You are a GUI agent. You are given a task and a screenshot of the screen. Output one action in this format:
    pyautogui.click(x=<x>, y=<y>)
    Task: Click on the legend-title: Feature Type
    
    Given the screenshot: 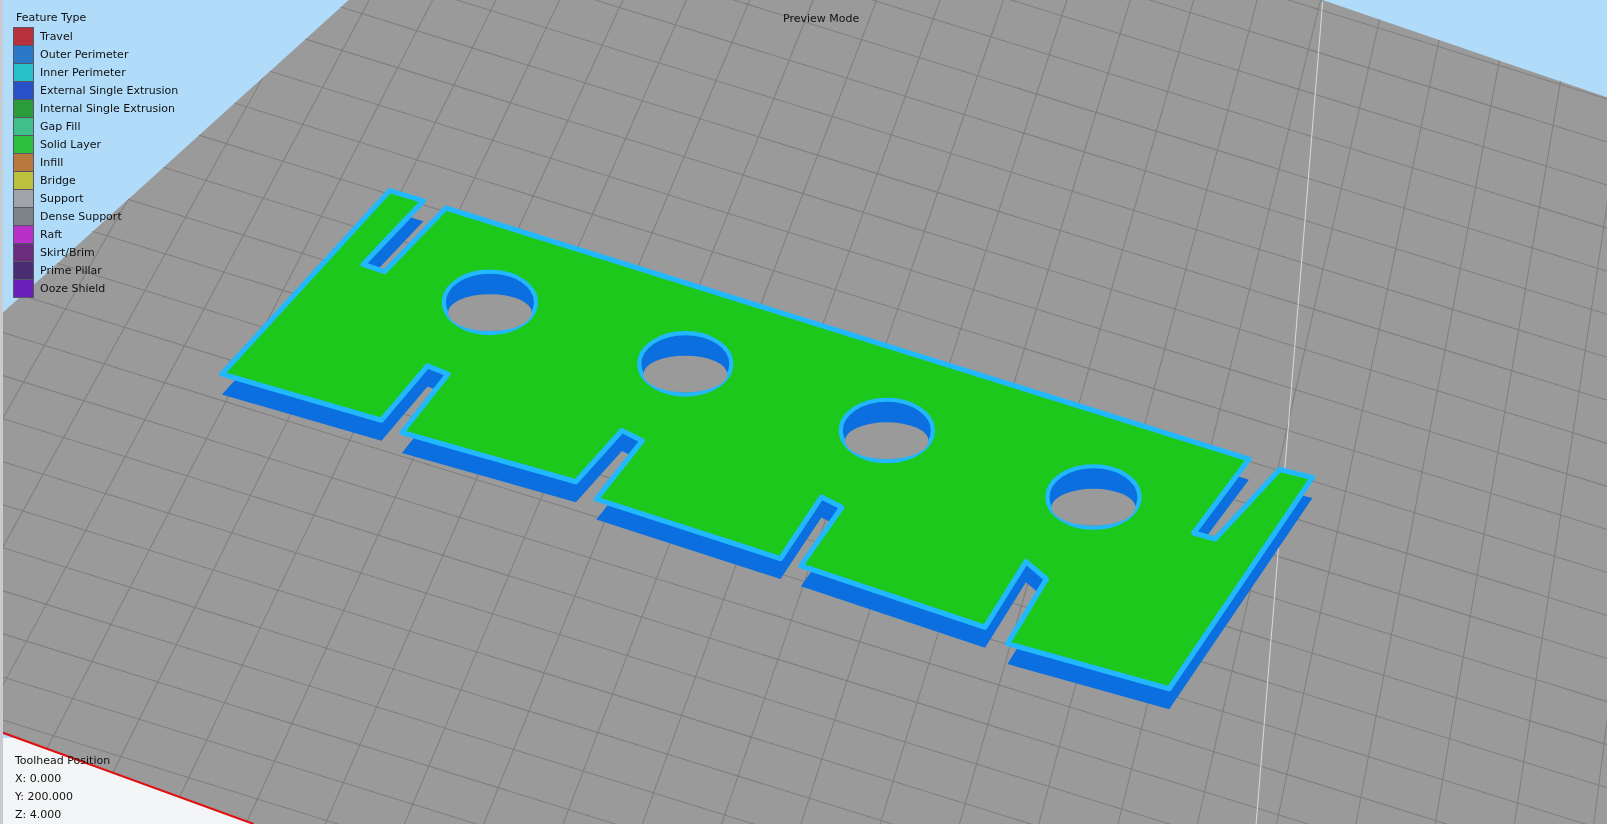 What is the action you would take?
    pyautogui.click(x=52, y=17)
    